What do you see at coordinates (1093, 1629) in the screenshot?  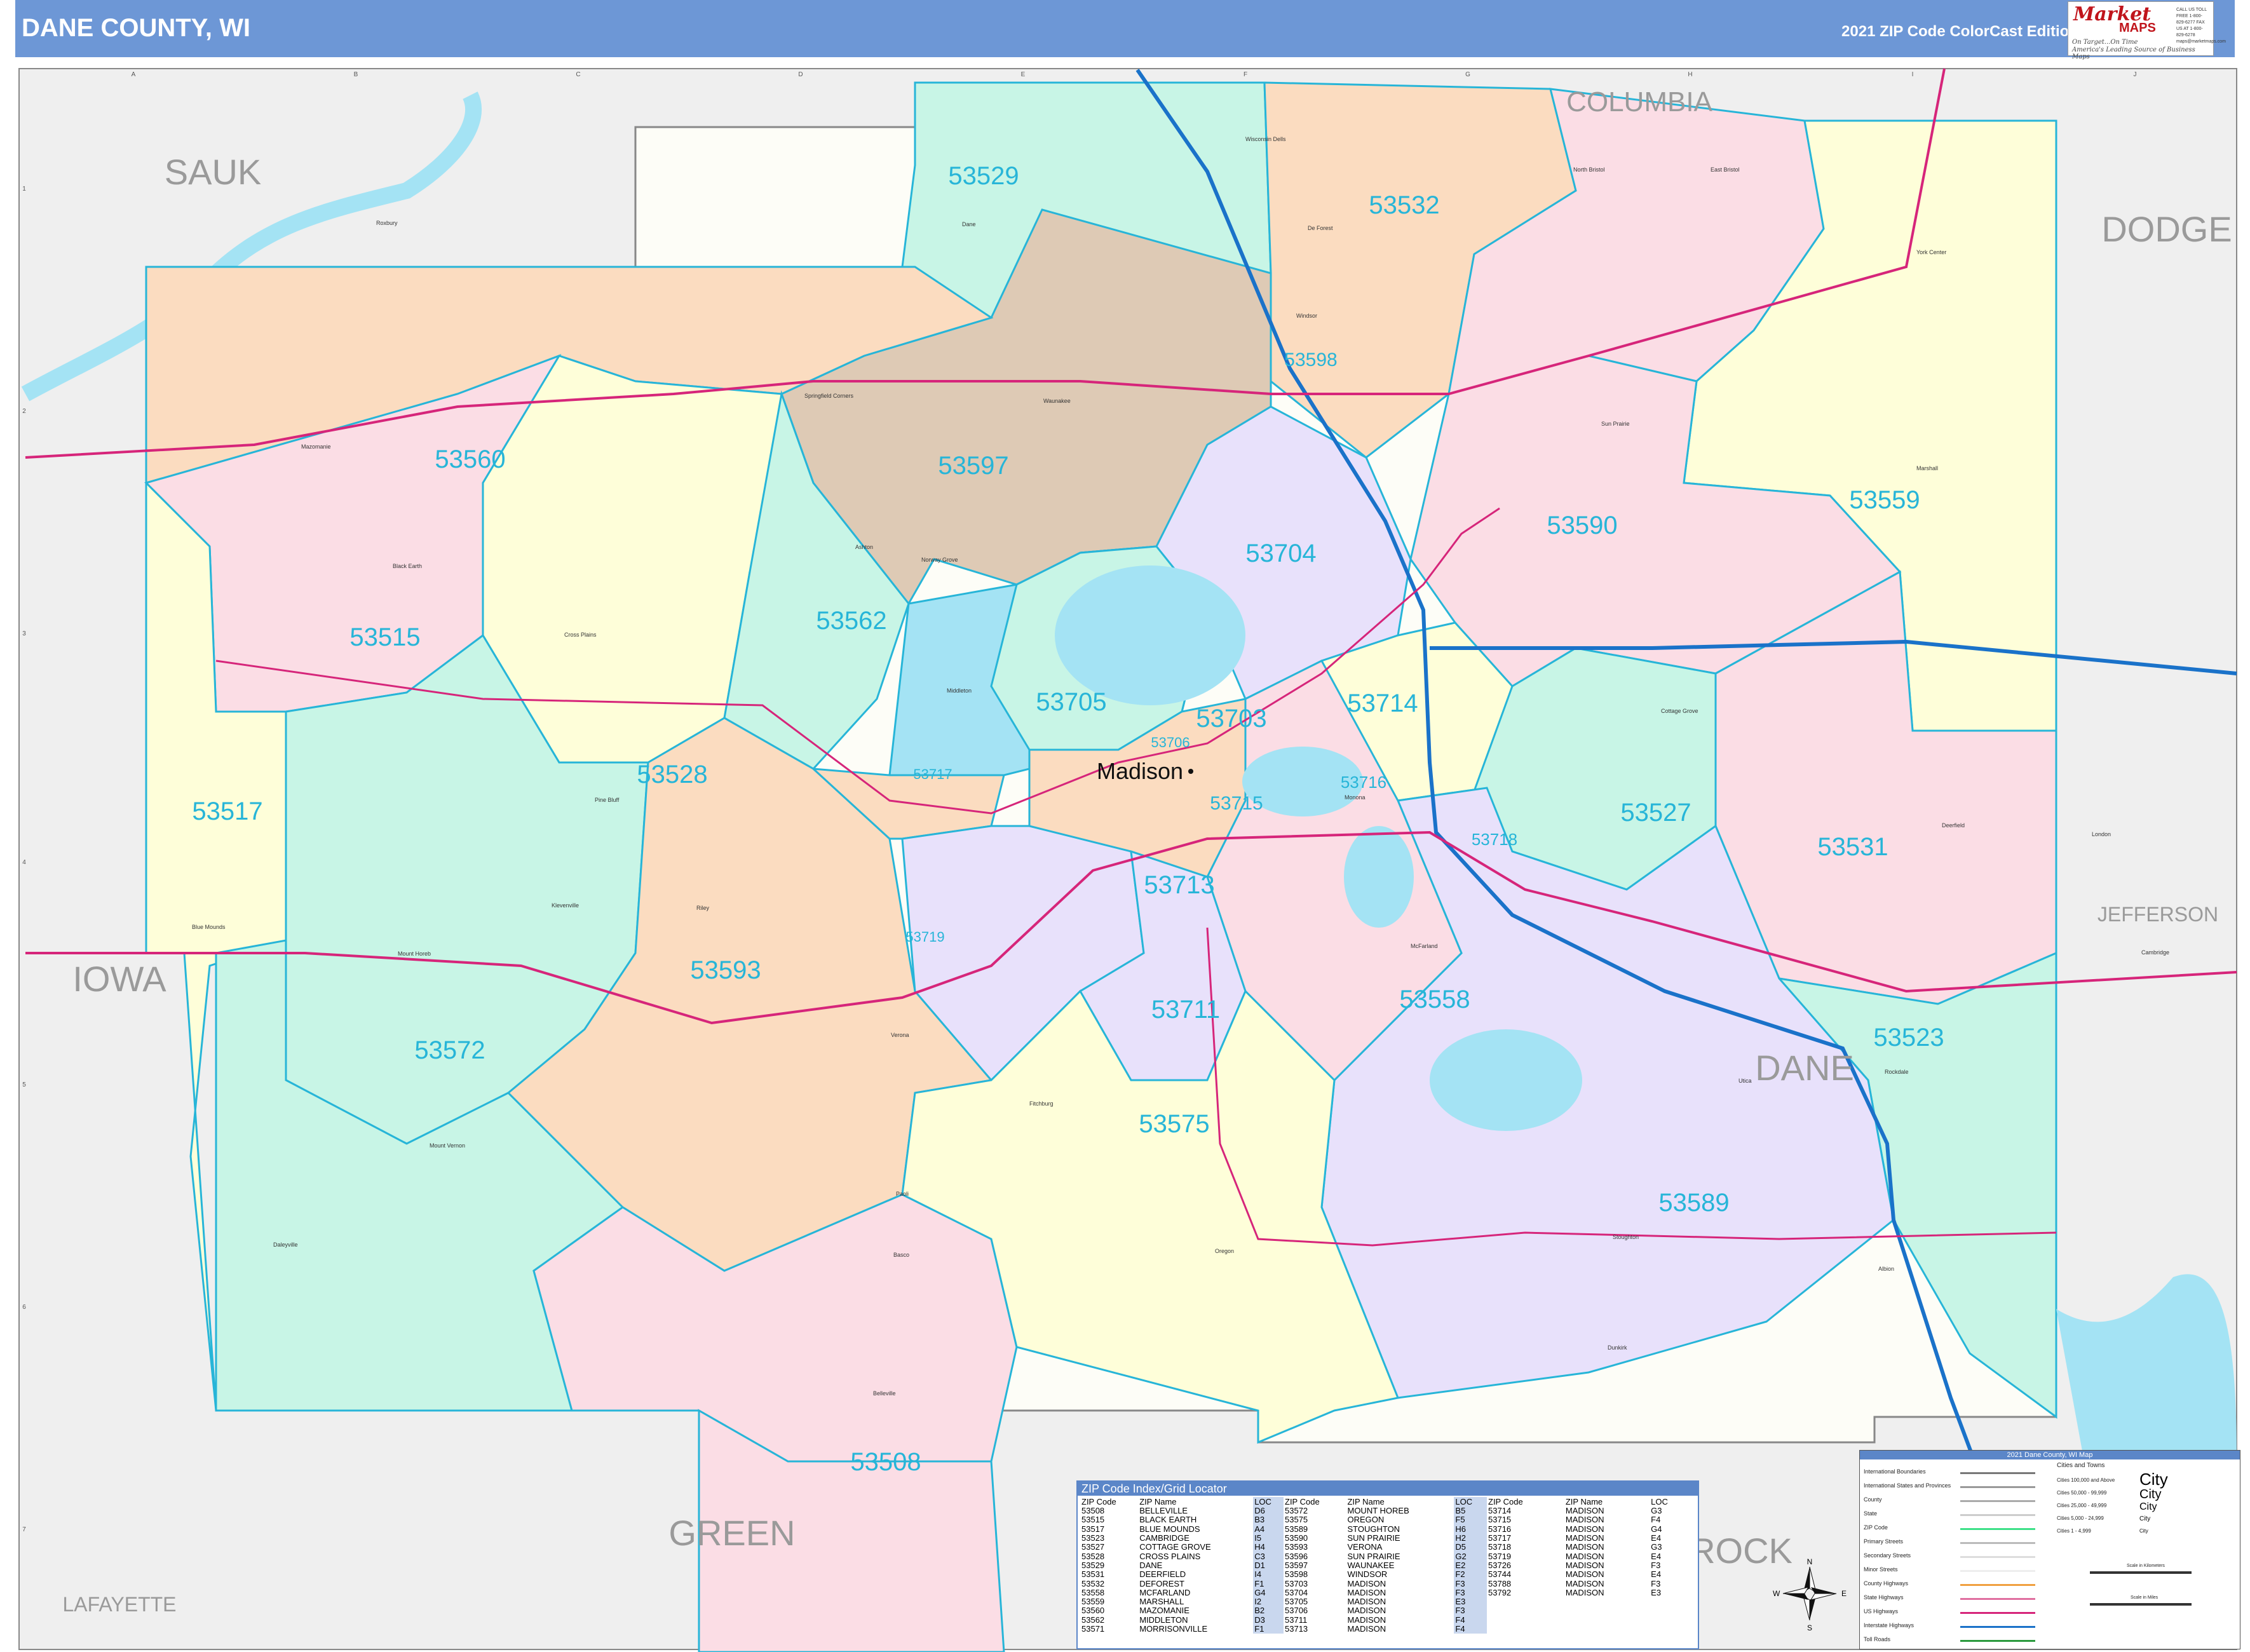 I see `index-zip-code: 53571` at bounding box center [1093, 1629].